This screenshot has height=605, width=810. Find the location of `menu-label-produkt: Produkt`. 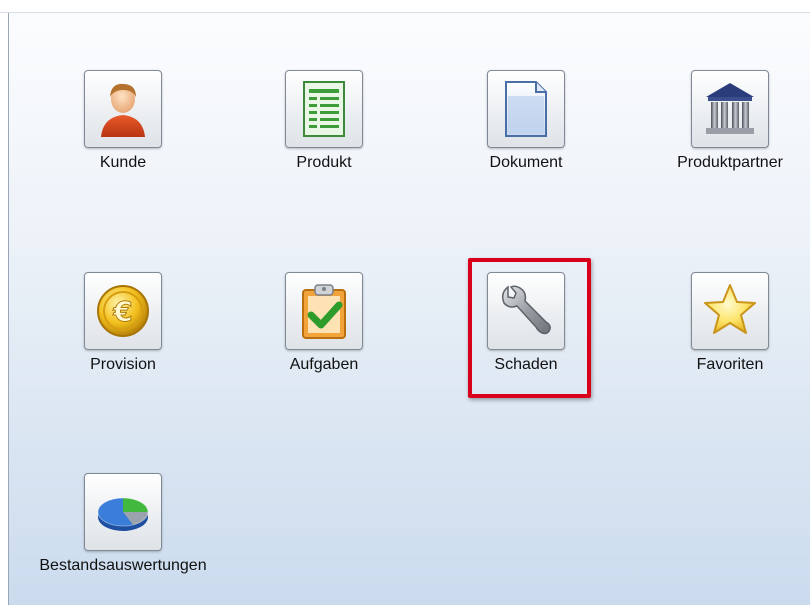

menu-label-produkt: Produkt is located at coordinates (324, 162).